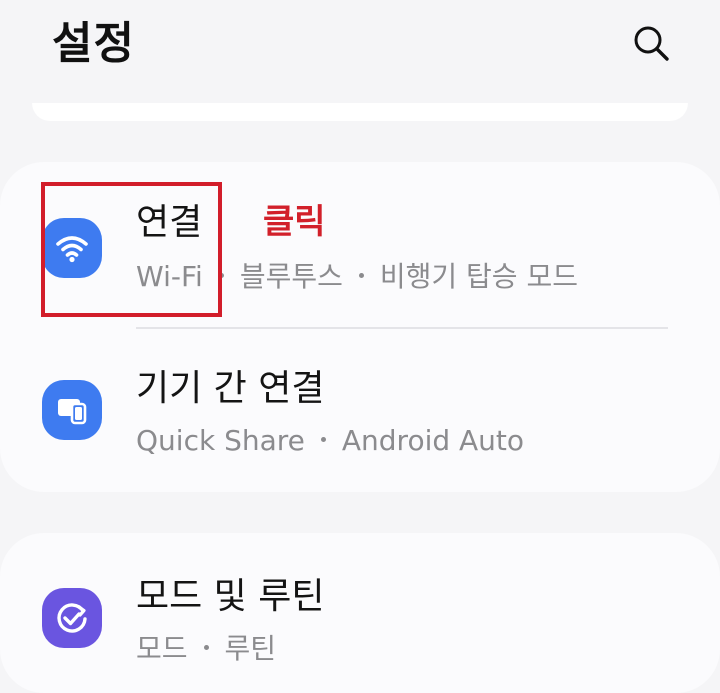  What do you see at coordinates (291, 276) in the screenshot?
I see `sub-bluetooth: 블루투스` at bounding box center [291, 276].